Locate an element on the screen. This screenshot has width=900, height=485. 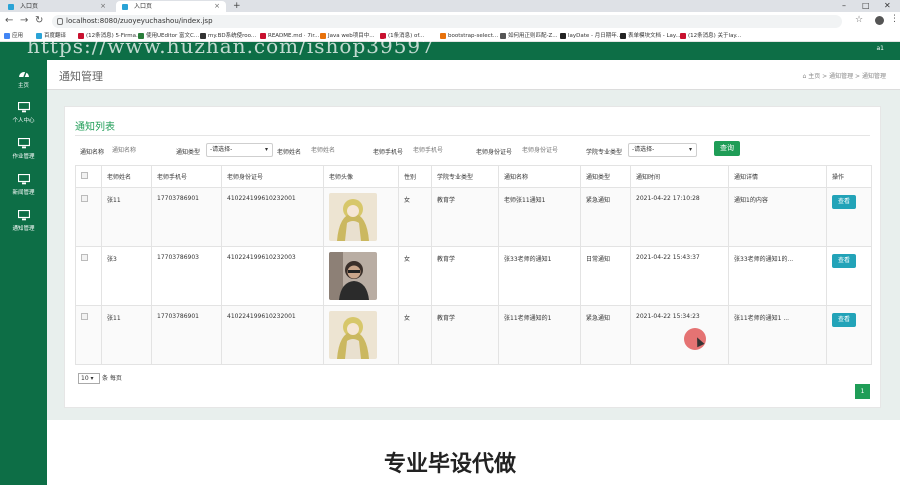
back-icon: ← is located at coordinates (9, 21).